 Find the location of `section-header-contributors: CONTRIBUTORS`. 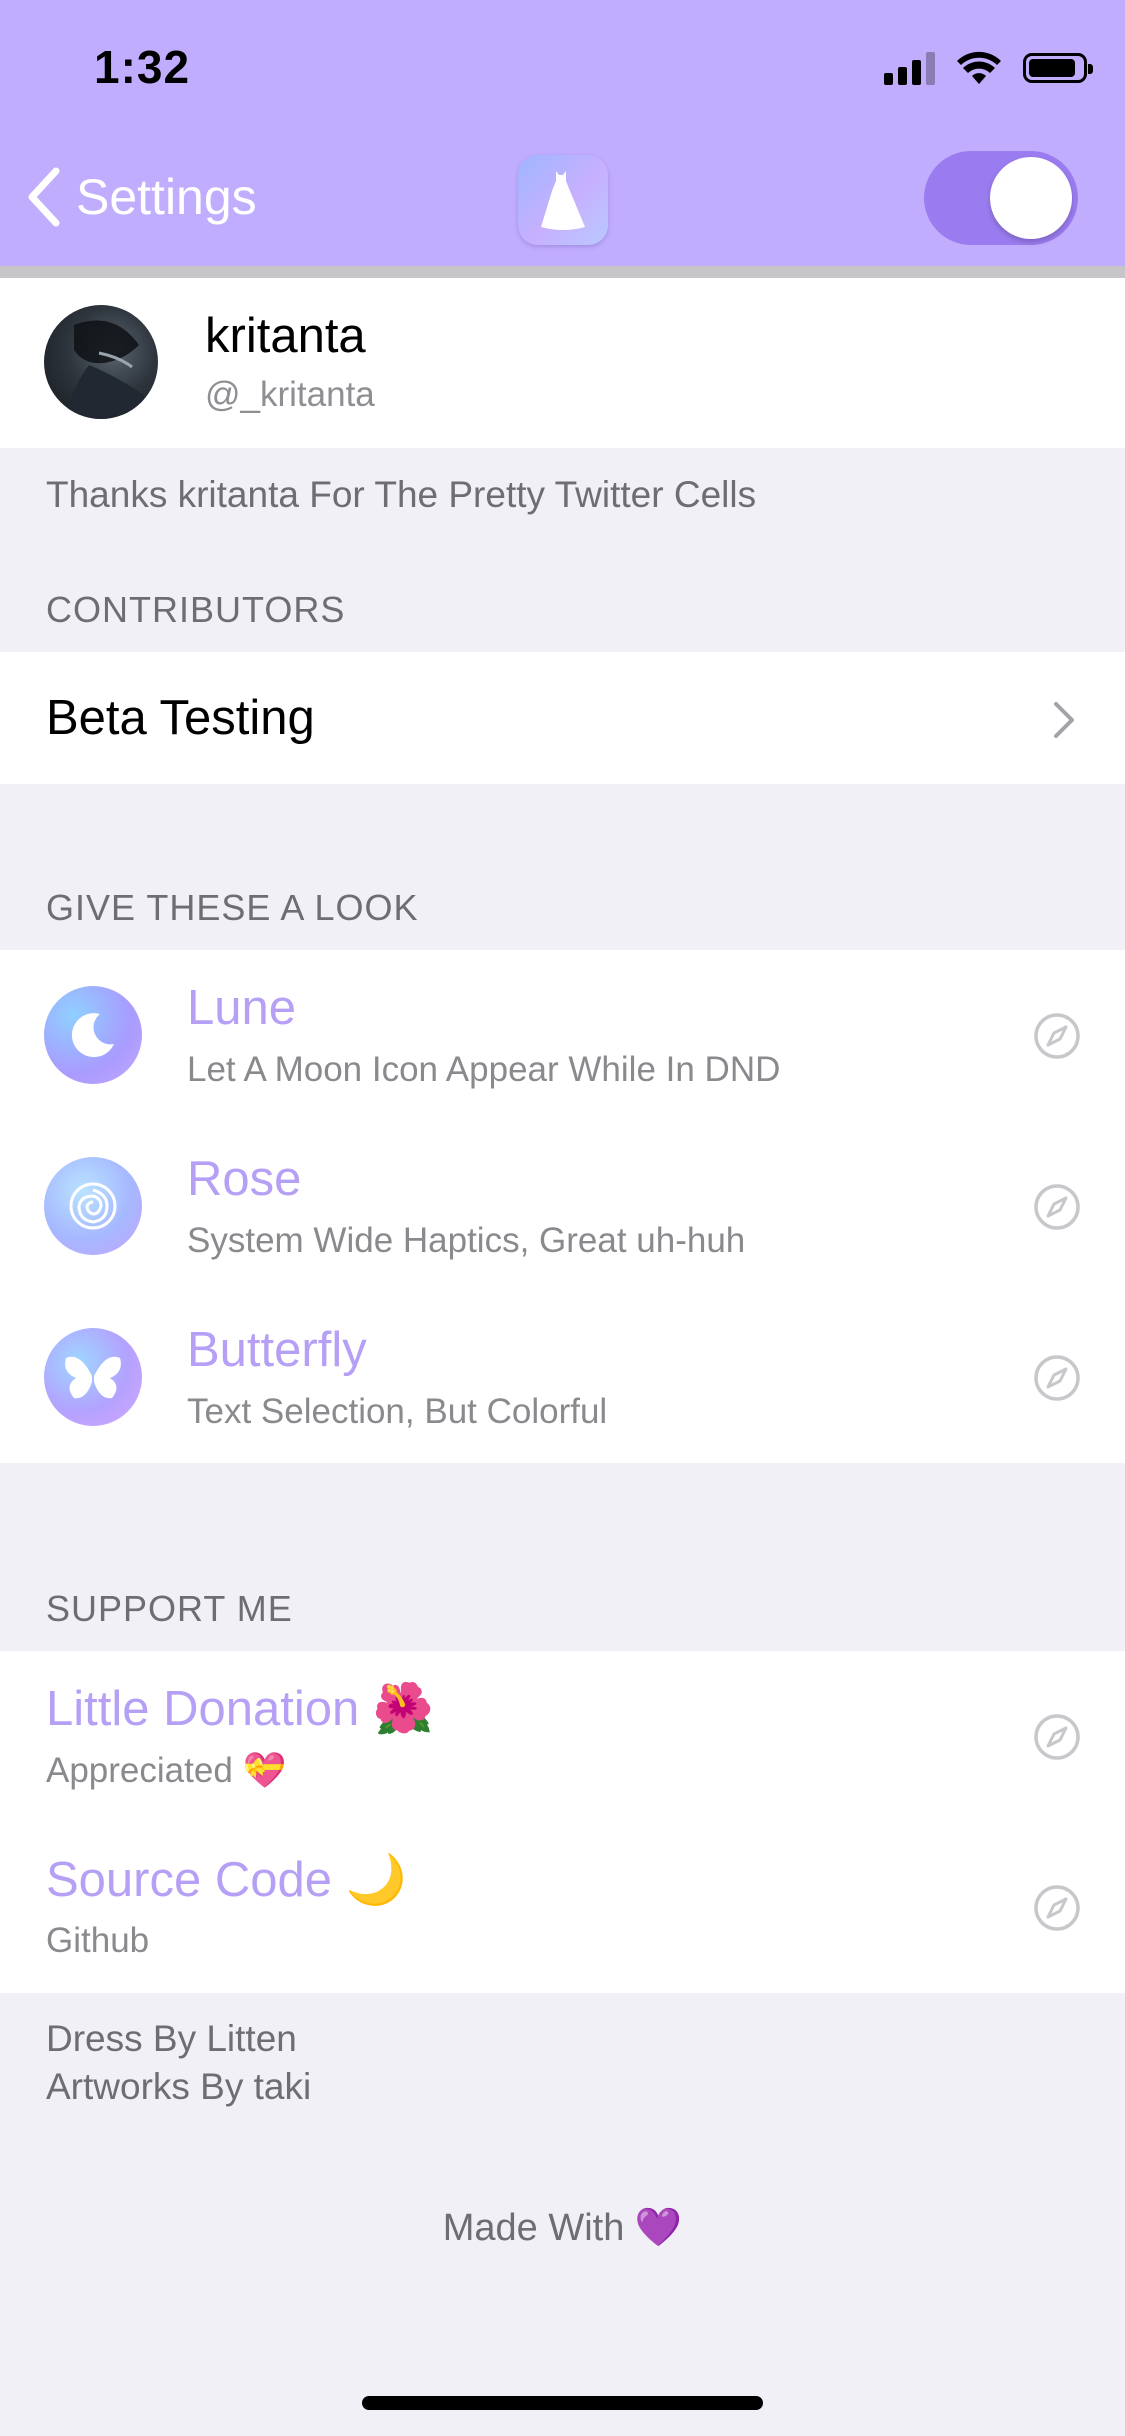

section-header-contributors: CONTRIBUTORS is located at coordinates (196, 609).